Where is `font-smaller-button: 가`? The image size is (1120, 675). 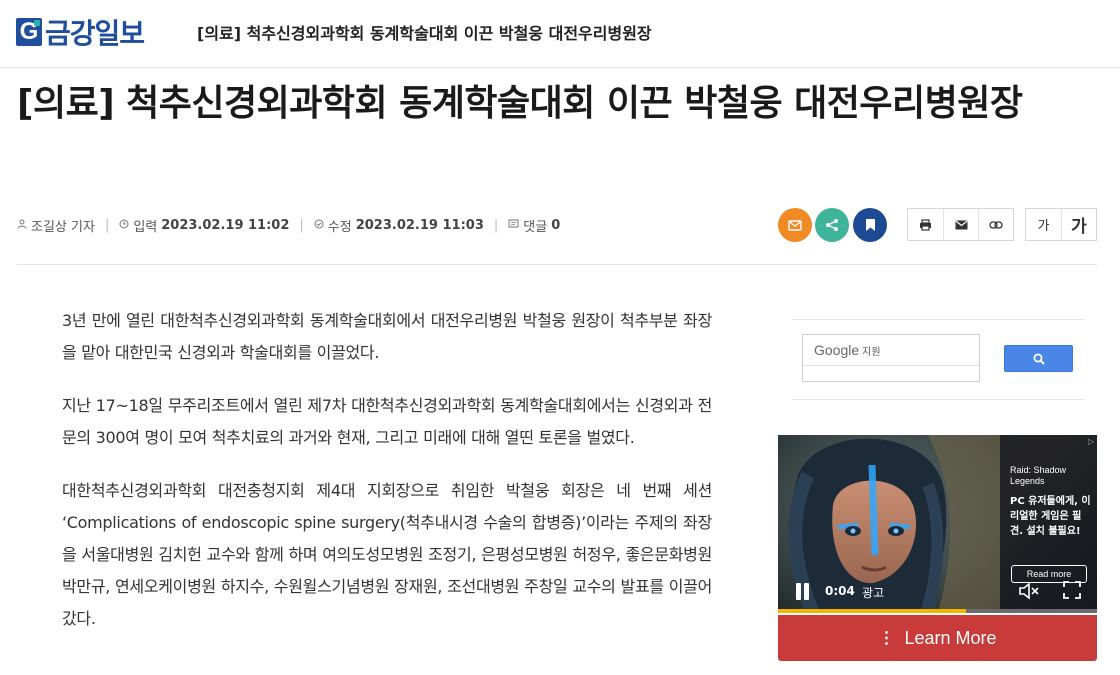
font-smaller-button: 가 is located at coordinates (1043, 224).